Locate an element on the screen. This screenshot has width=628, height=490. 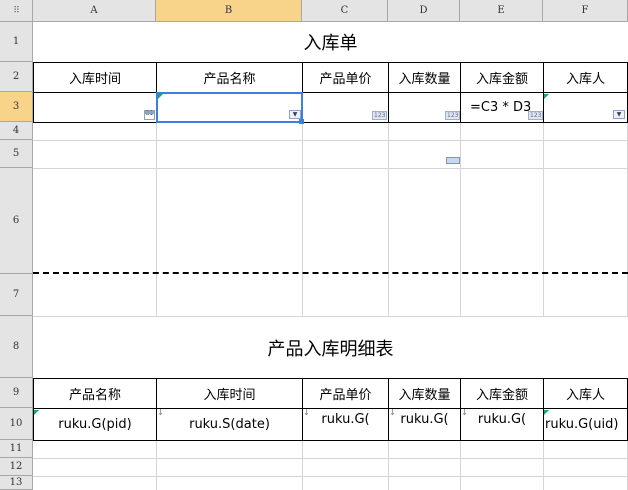
detail-header-cell: 入库数量 is located at coordinates (424, 393).